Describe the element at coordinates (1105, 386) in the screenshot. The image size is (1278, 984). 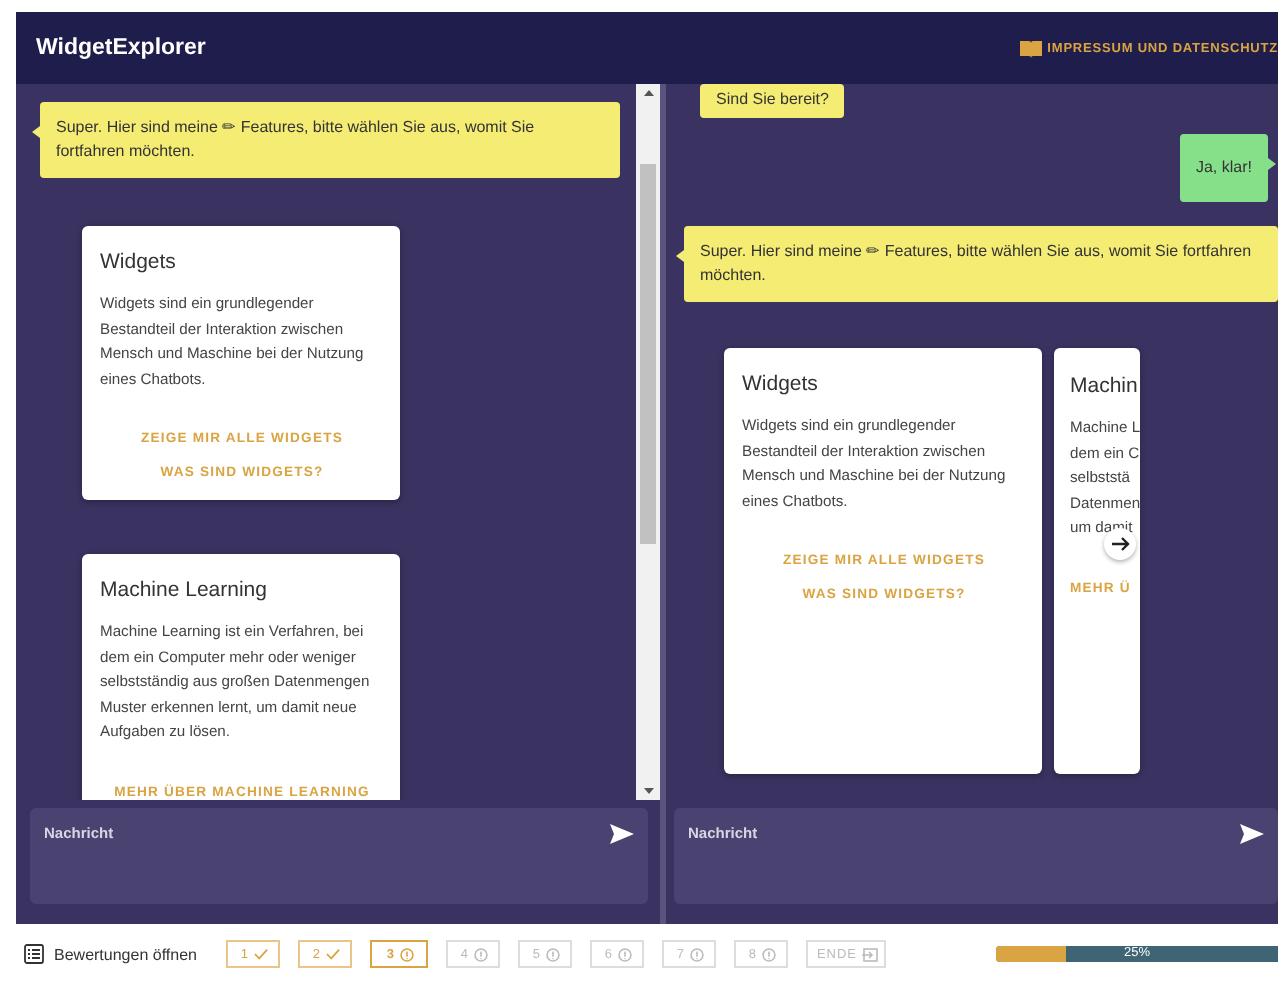
I see `card-title: Machin` at that location.